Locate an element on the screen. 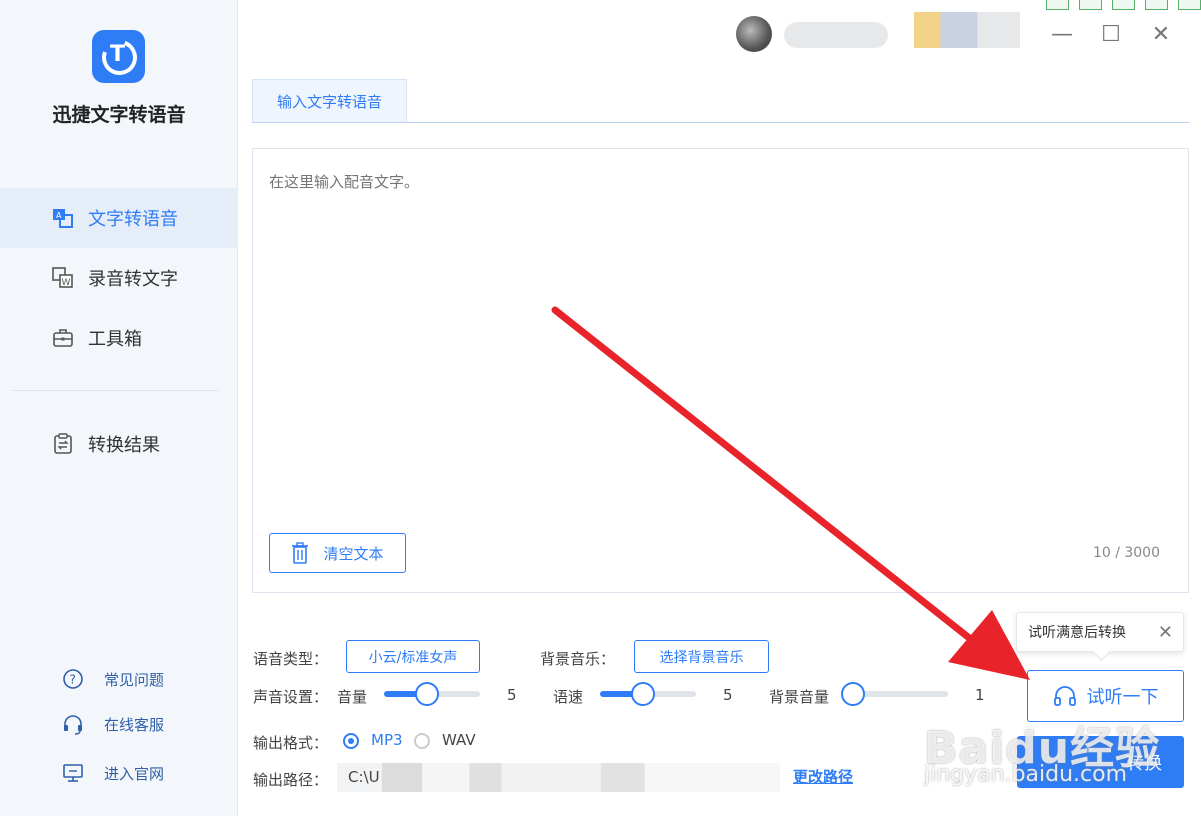 The height and width of the screenshot is (816, 1201). bgm-label: 背景音乐： is located at coordinates (578, 659).